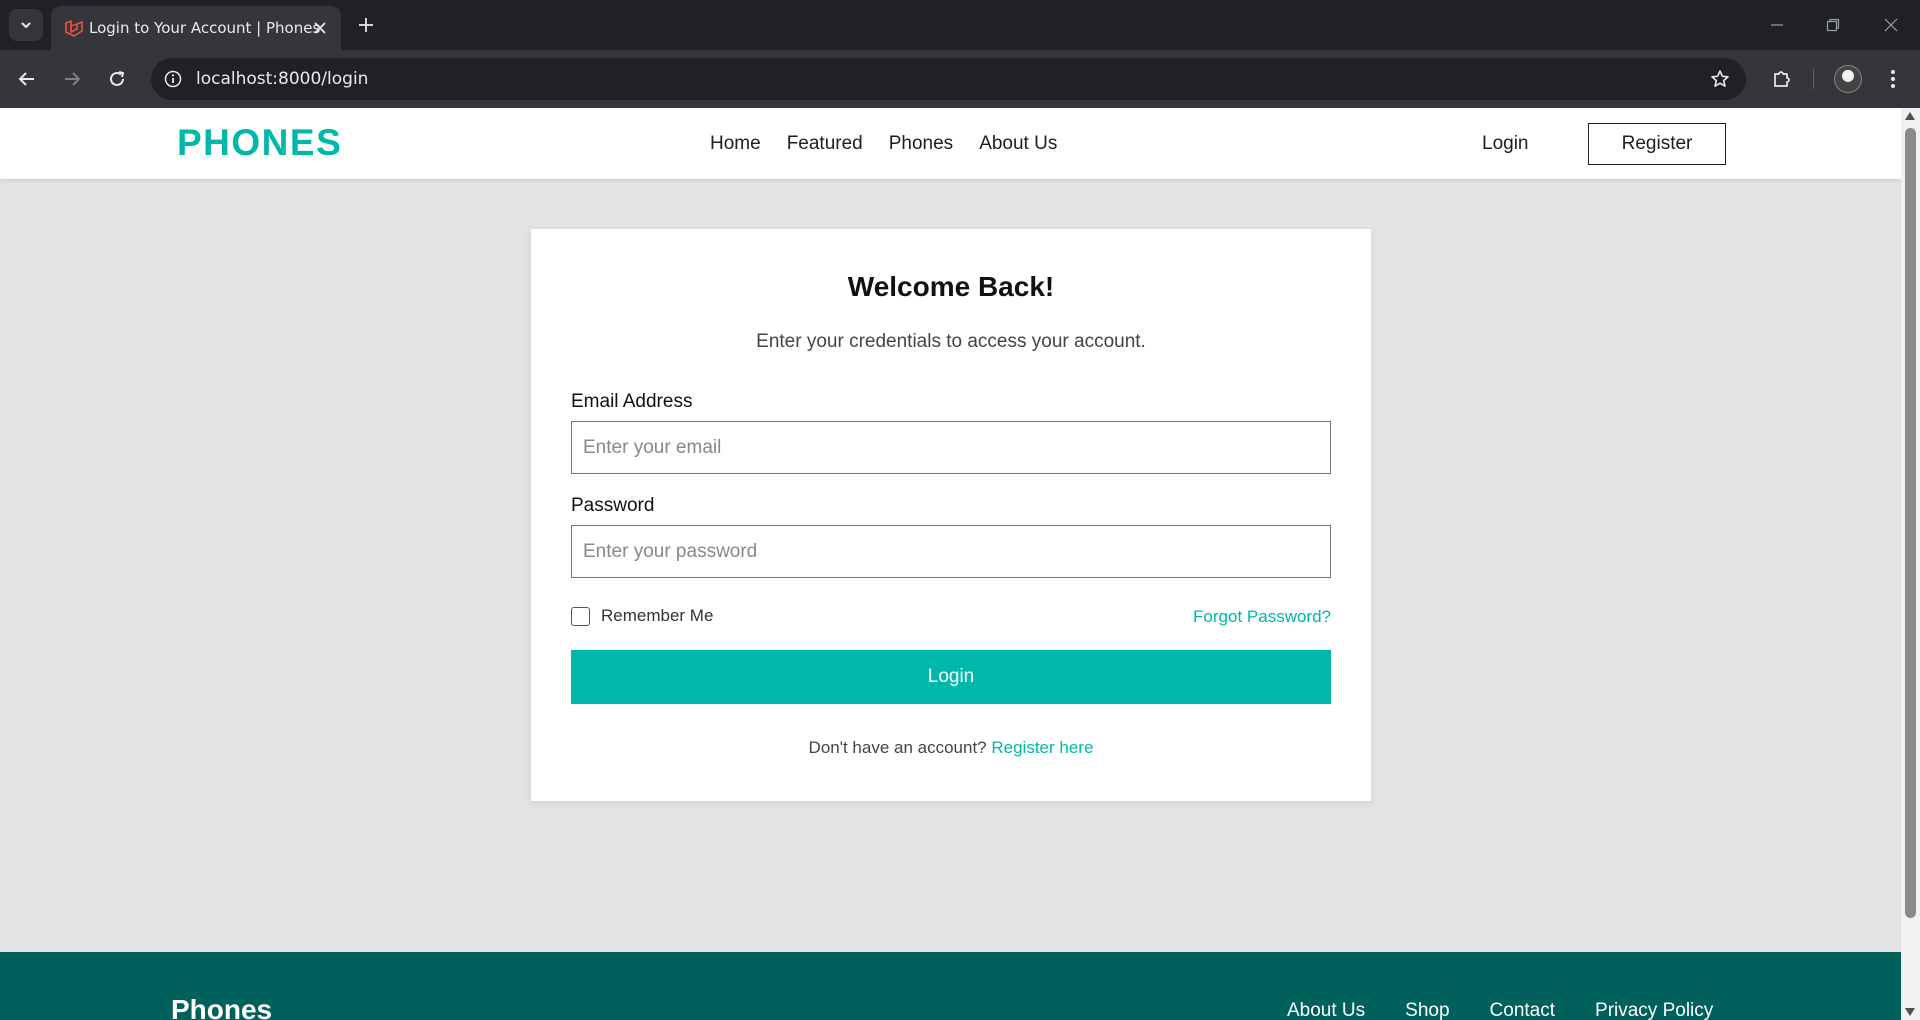  What do you see at coordinates (1910, 523) in the screenshot?
I see `scroll-thumb` at bounding box center [1910, 523].